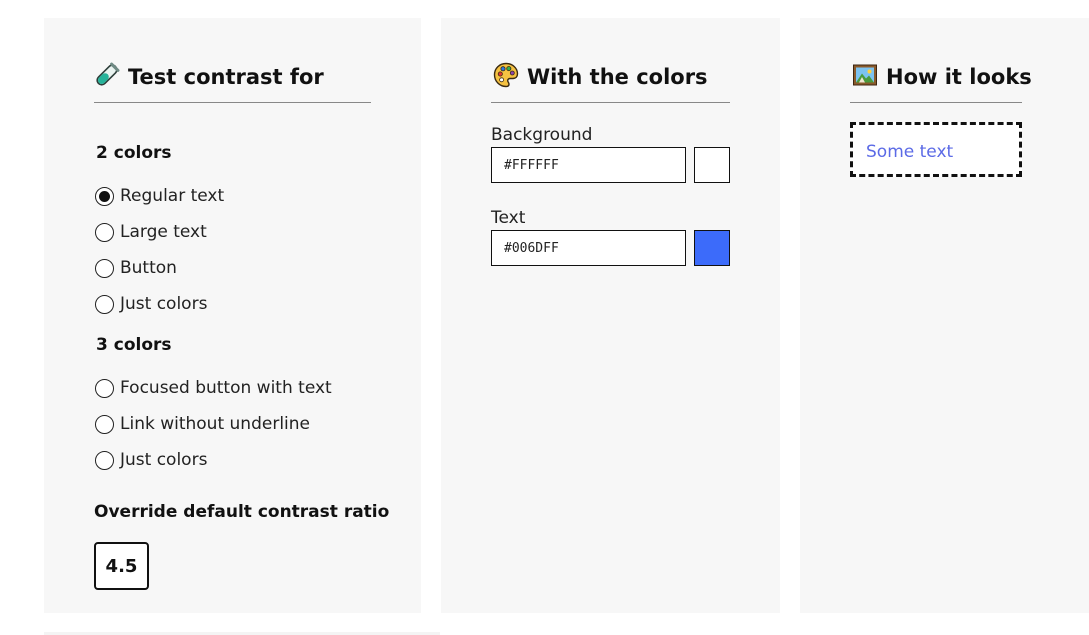  I want to click on framed-picture-icon, so click(865, 75).